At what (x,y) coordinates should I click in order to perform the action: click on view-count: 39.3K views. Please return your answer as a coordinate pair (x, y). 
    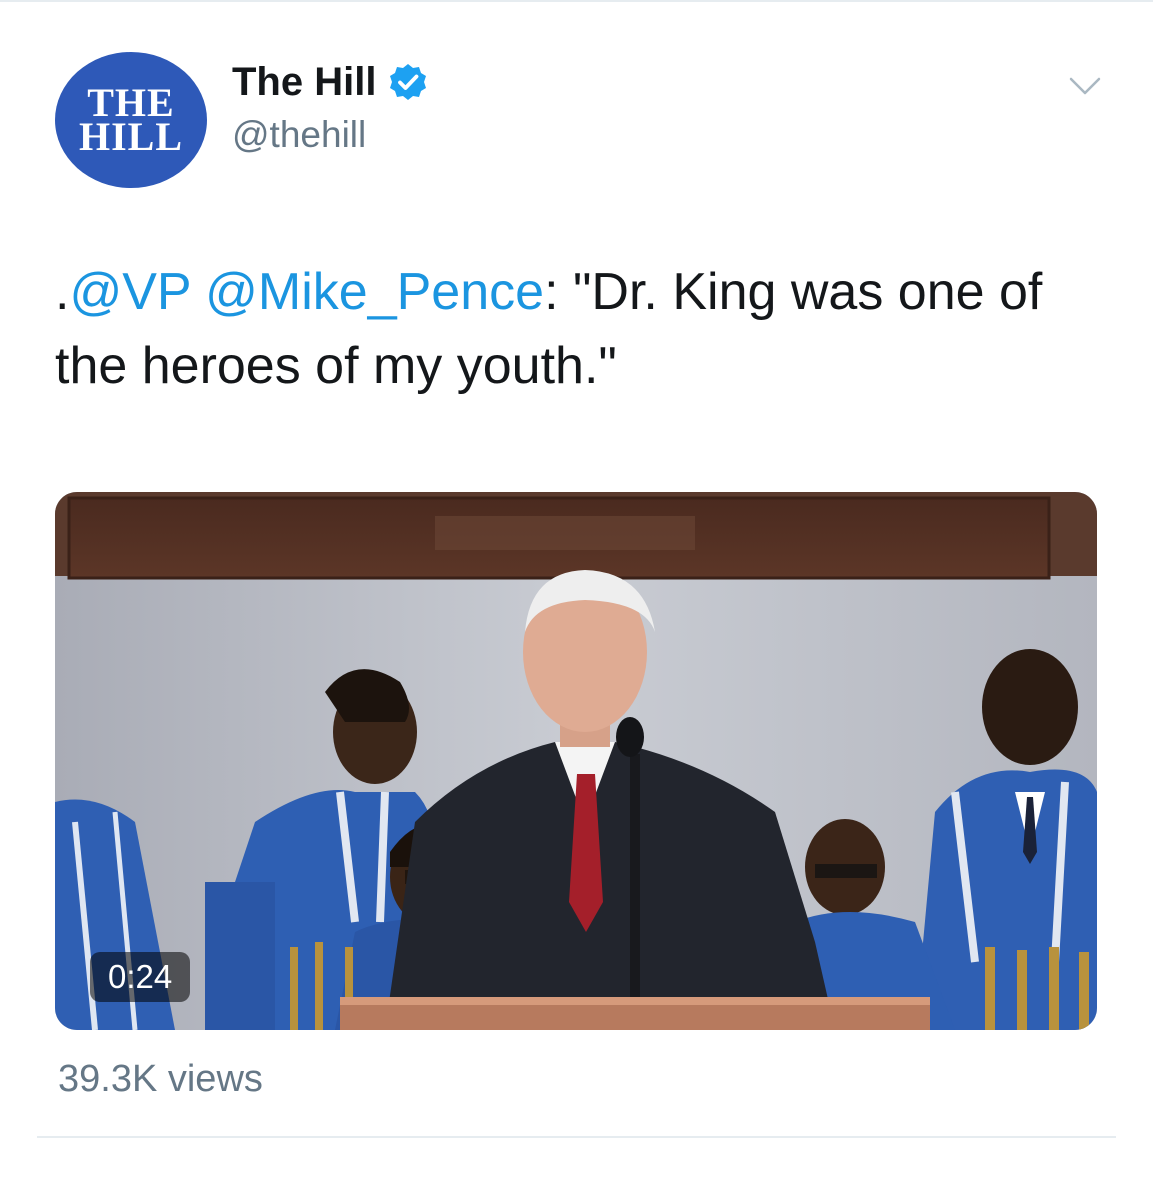
    Looking at the image, I should click on (160, 1079).